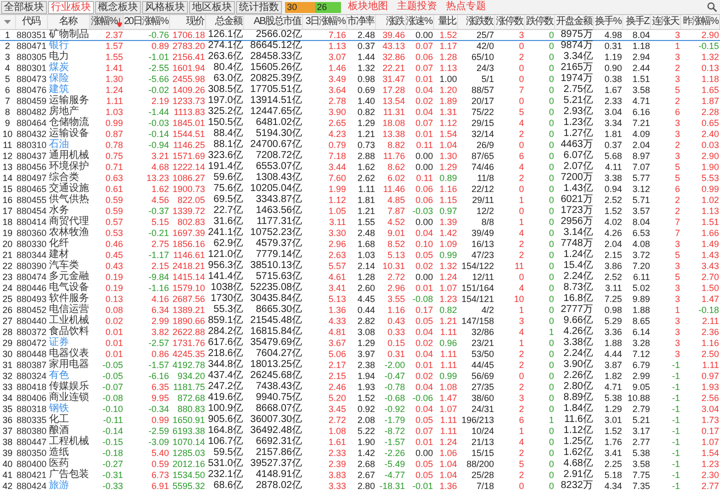 The image size is (720, 498). I want to click on column-header: 连涨天, so click(666, 22).